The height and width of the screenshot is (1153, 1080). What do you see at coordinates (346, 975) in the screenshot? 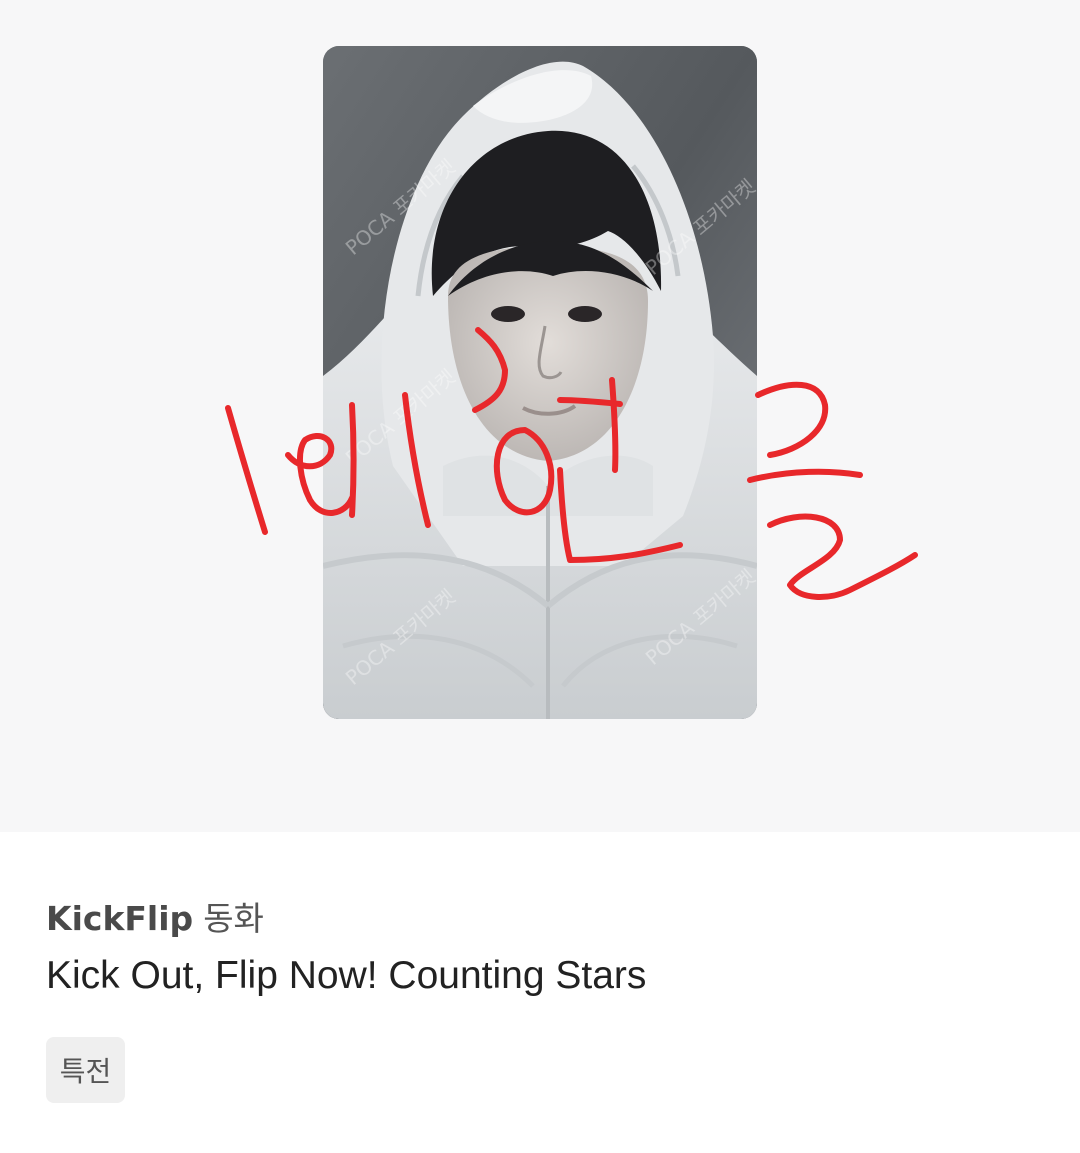
I see `album-title: Kick Out, Flip Now! Counting Stars` at bounding box center [346, 975].